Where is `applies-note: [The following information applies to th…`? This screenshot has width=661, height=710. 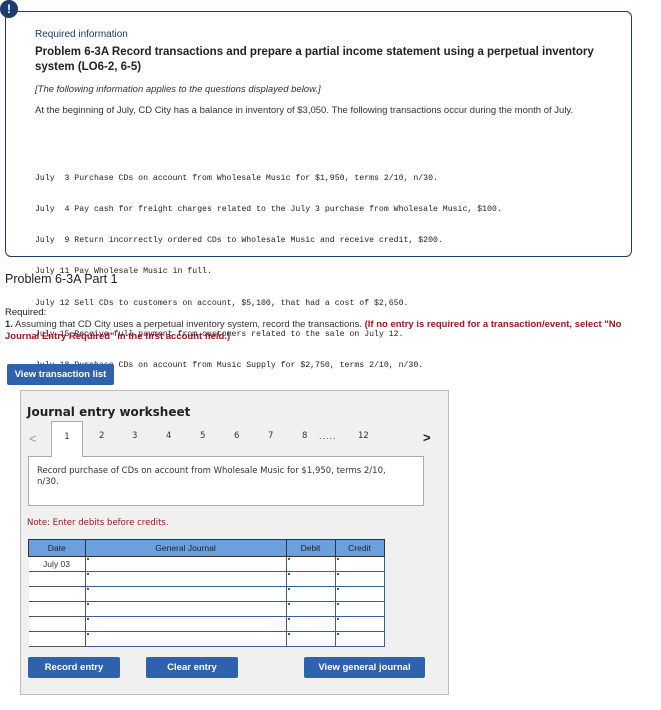 applies-note: [The following information applies to th… is located at coordinates (178, 89).